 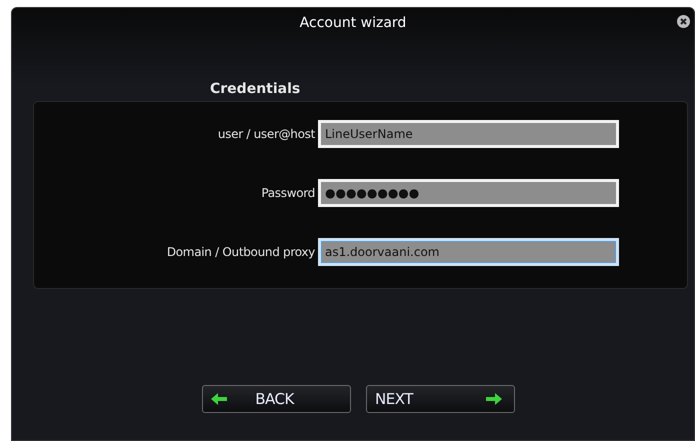 What do you see at coordinates (241, 252) in the screenshot?
I see `field-label: Domain / Outbound proxy` at bounding box center [241, 252].